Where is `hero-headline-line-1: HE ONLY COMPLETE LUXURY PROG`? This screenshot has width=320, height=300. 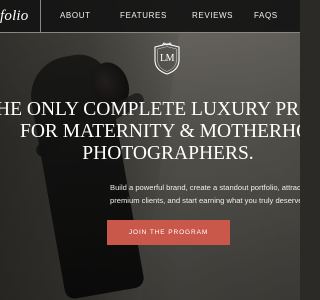 hero-headline-line-1: HE ONLY COMPLETE LUXURY PROG is located at coordinates (150, 109).